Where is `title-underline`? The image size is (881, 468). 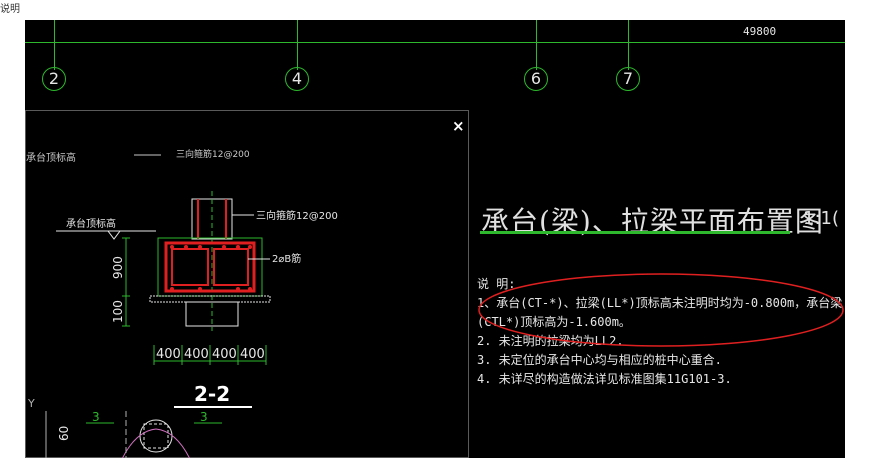
title-underline is located at coordinates (635, 232).